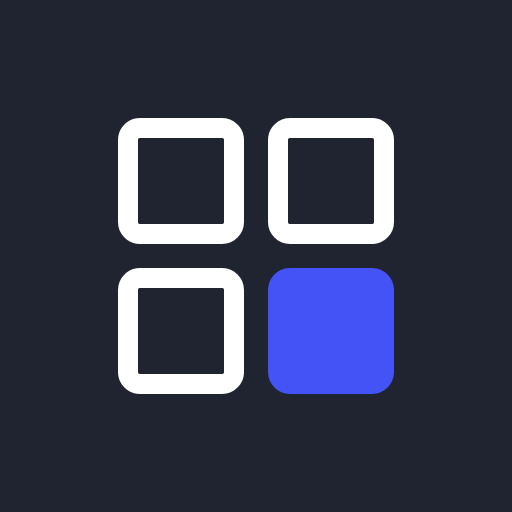 This screenshot has width=512, height=512. What do you see at coordinates (331, 181) in the screenshot?
I see `tile-top-right` at bounding box center [331, 181].